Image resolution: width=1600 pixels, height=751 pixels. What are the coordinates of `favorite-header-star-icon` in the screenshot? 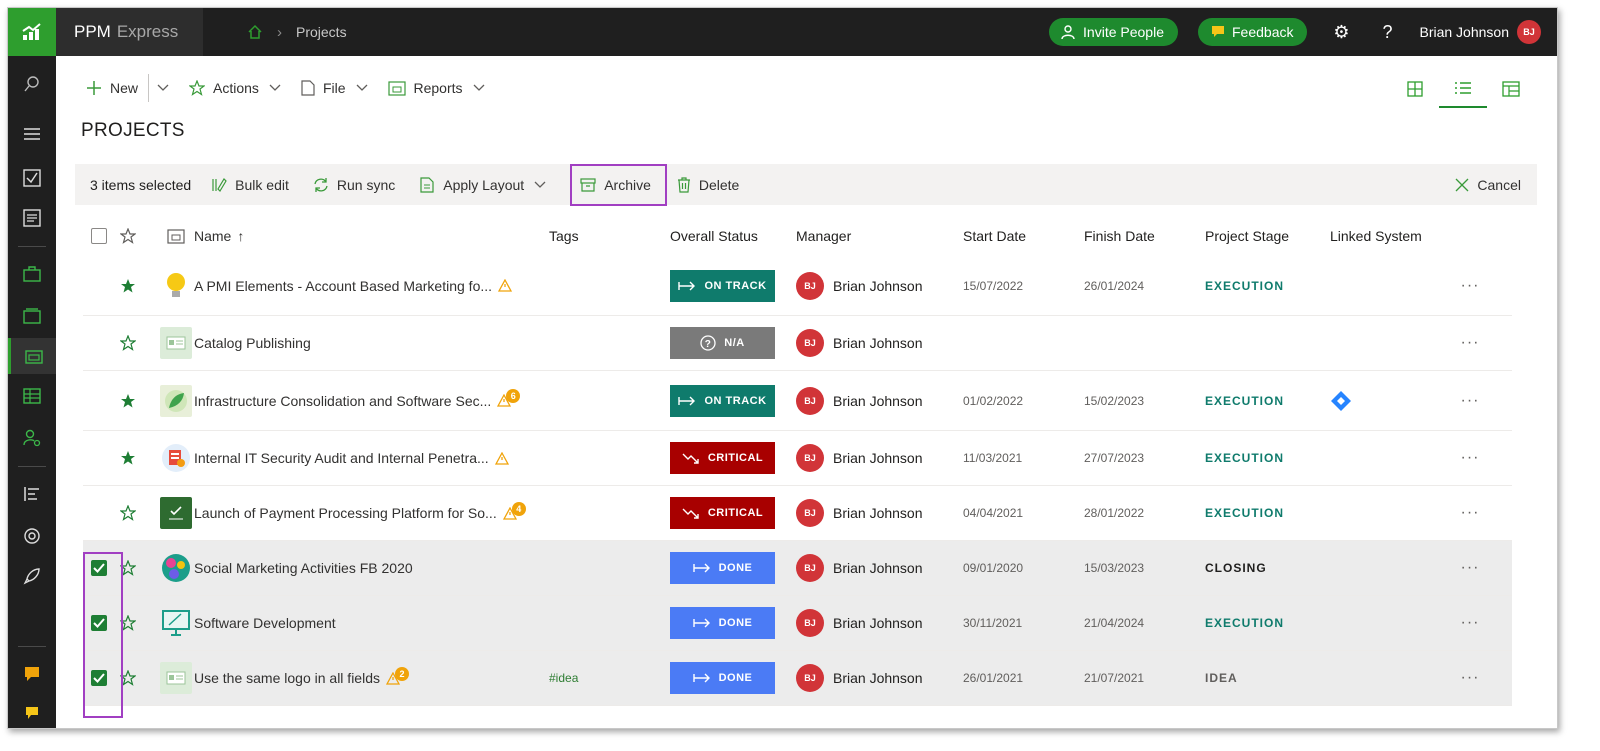 It's located at (128, 236).